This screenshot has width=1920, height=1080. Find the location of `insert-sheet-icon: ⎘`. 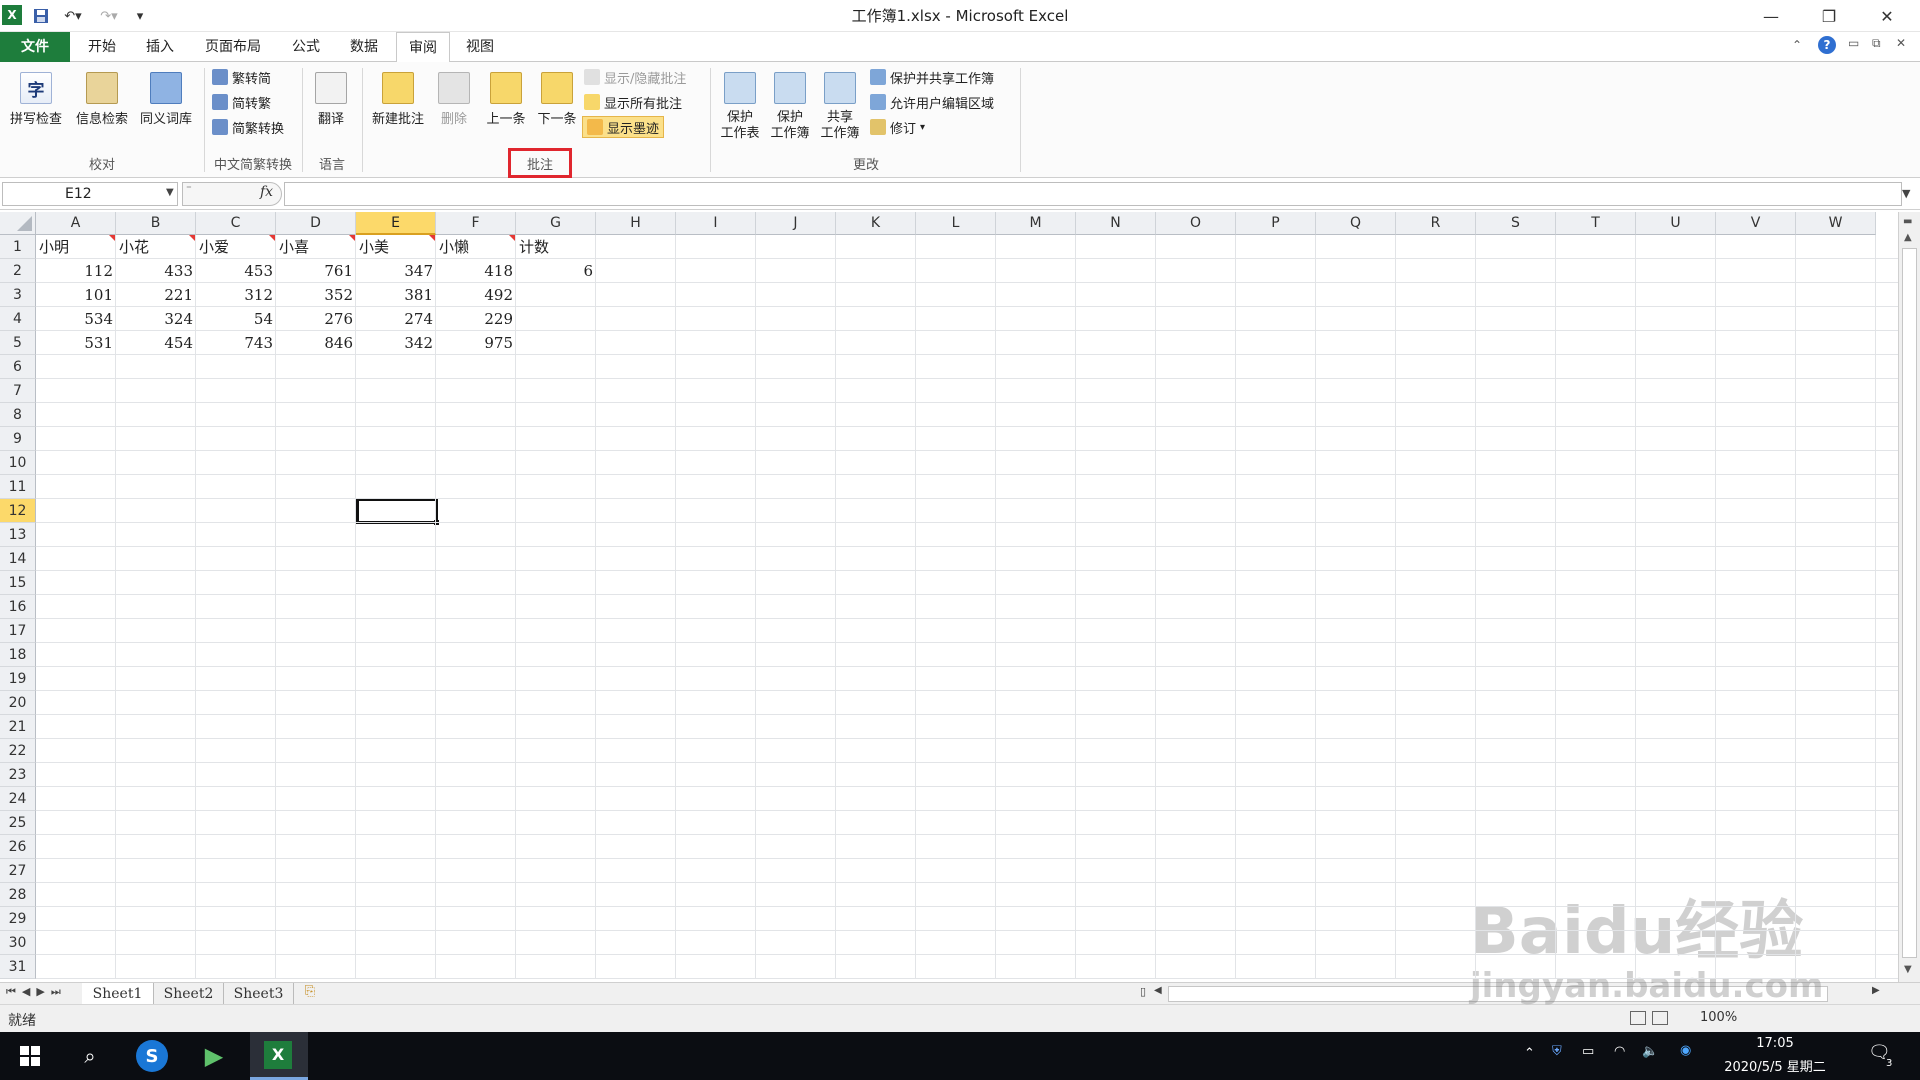

insert-sheet-icon: ⎘ is located at coordinates (310, 994).